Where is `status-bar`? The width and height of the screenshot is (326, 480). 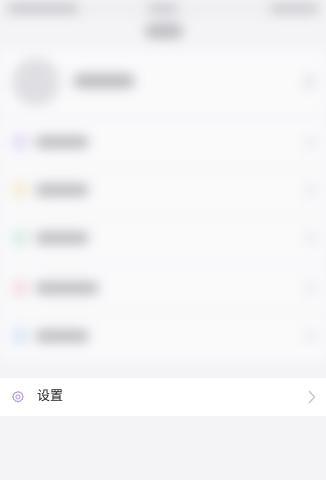 status-bar is located at coordinates (163, 9).